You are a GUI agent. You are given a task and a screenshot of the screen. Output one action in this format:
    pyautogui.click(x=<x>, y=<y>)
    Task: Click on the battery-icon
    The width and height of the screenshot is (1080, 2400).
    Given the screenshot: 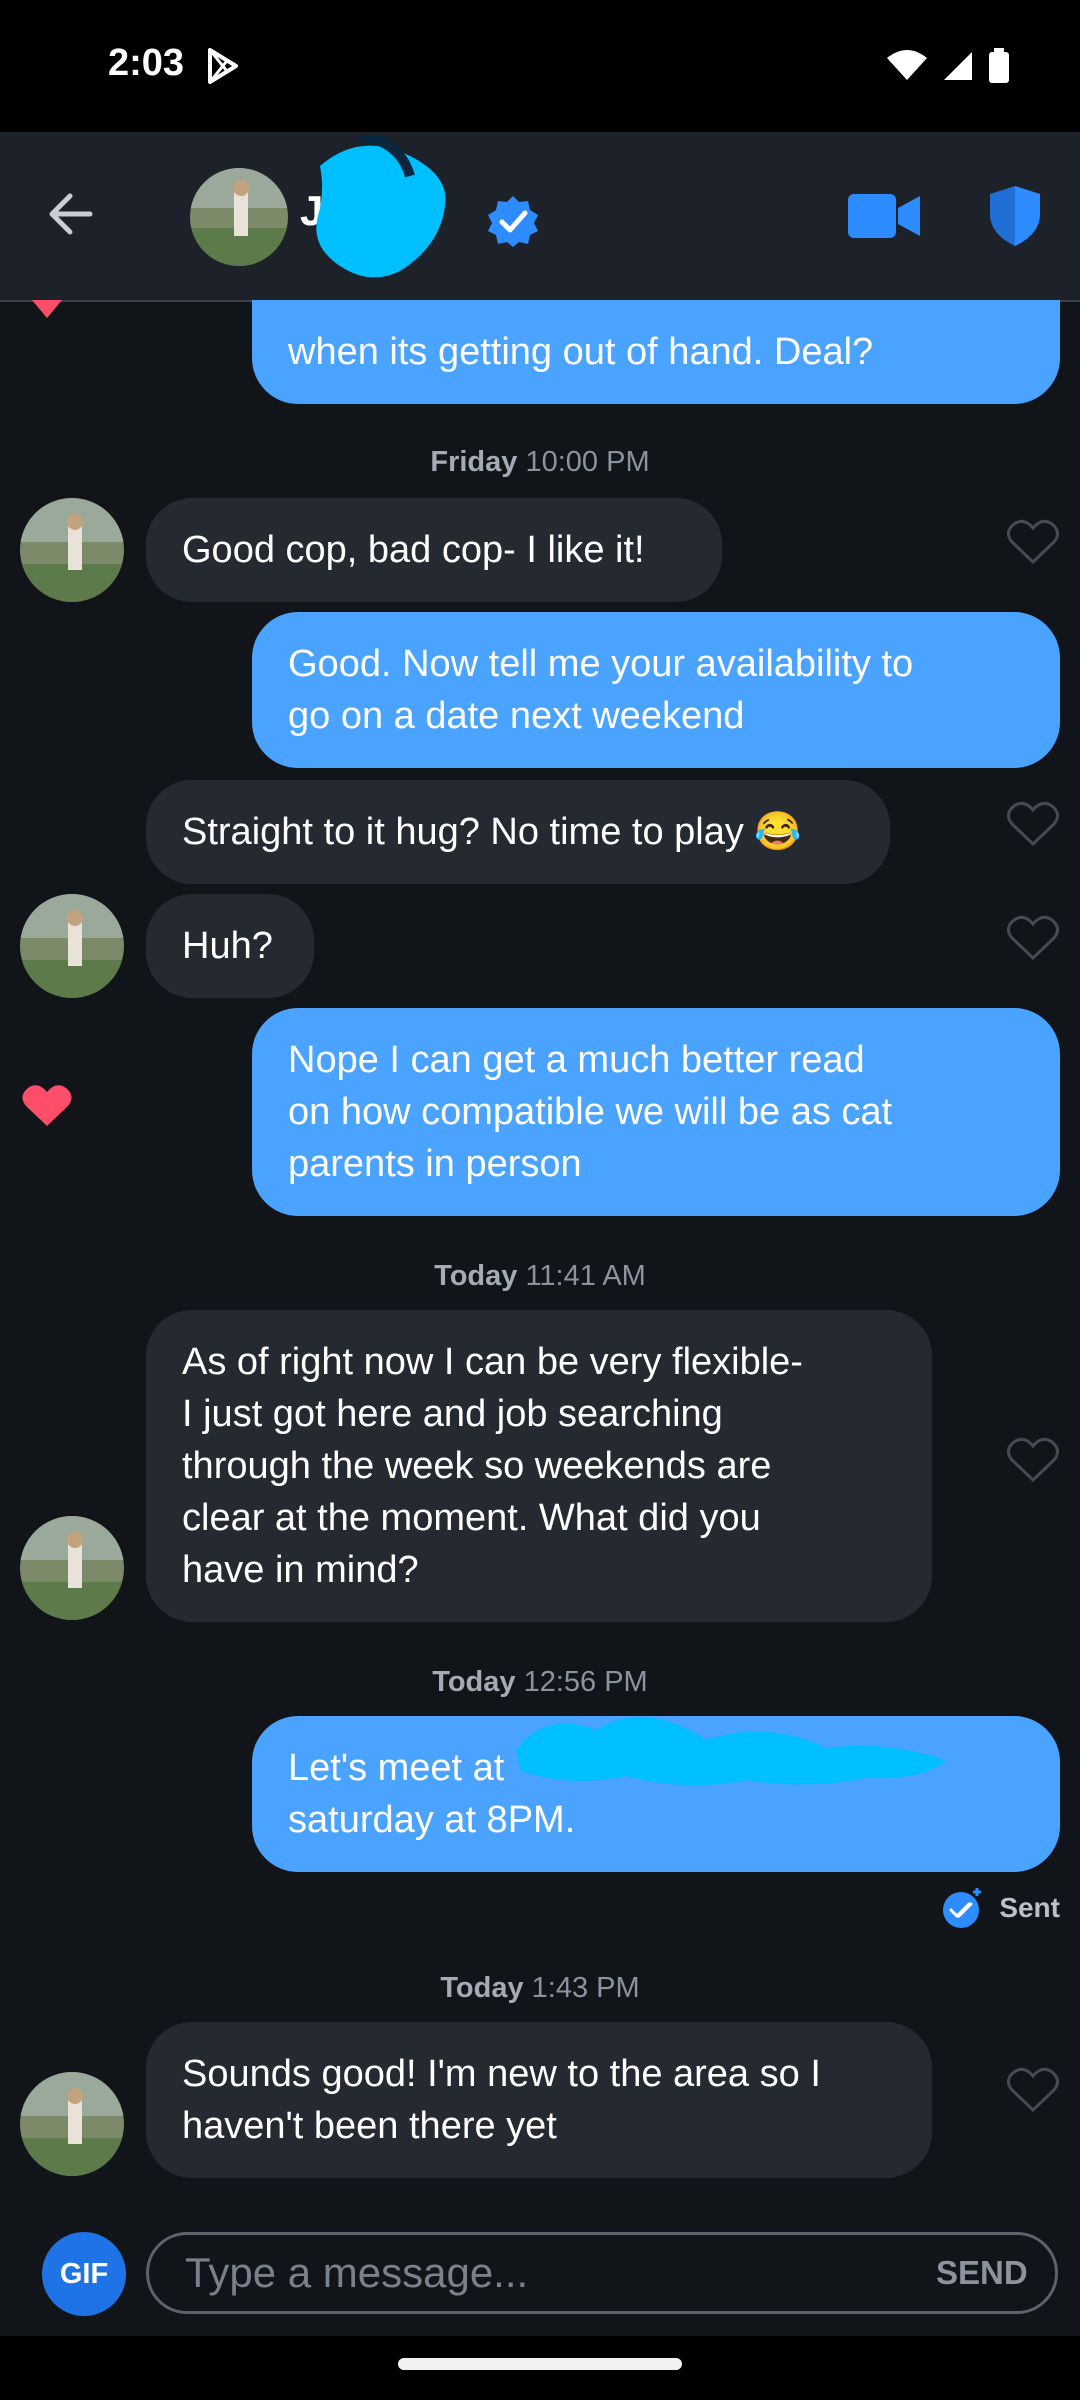 What is the action you would take?
    pyautogui.click(x=999, y=65)
    